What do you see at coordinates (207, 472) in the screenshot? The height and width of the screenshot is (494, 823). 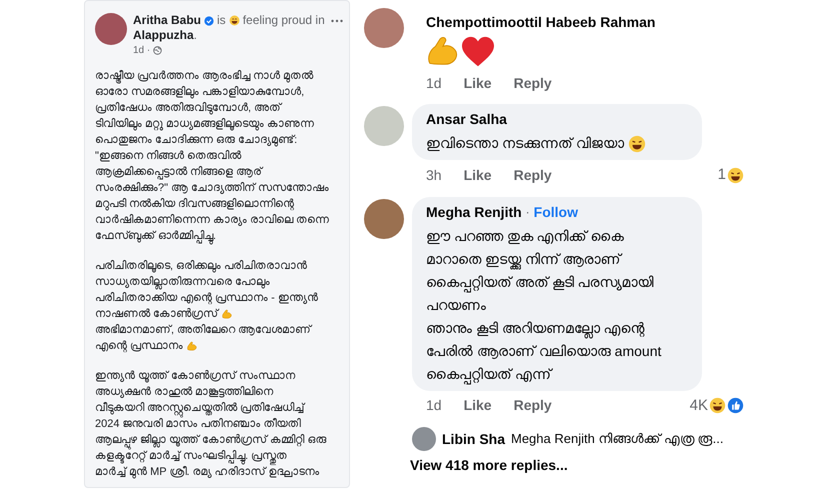 I see `post-text: മാർച്ച് മുൻ MP ശ്രീ. രമ്യ ഹരിദാസ് ഉദ്ഘാടനം` at bounding box center [207, 472].